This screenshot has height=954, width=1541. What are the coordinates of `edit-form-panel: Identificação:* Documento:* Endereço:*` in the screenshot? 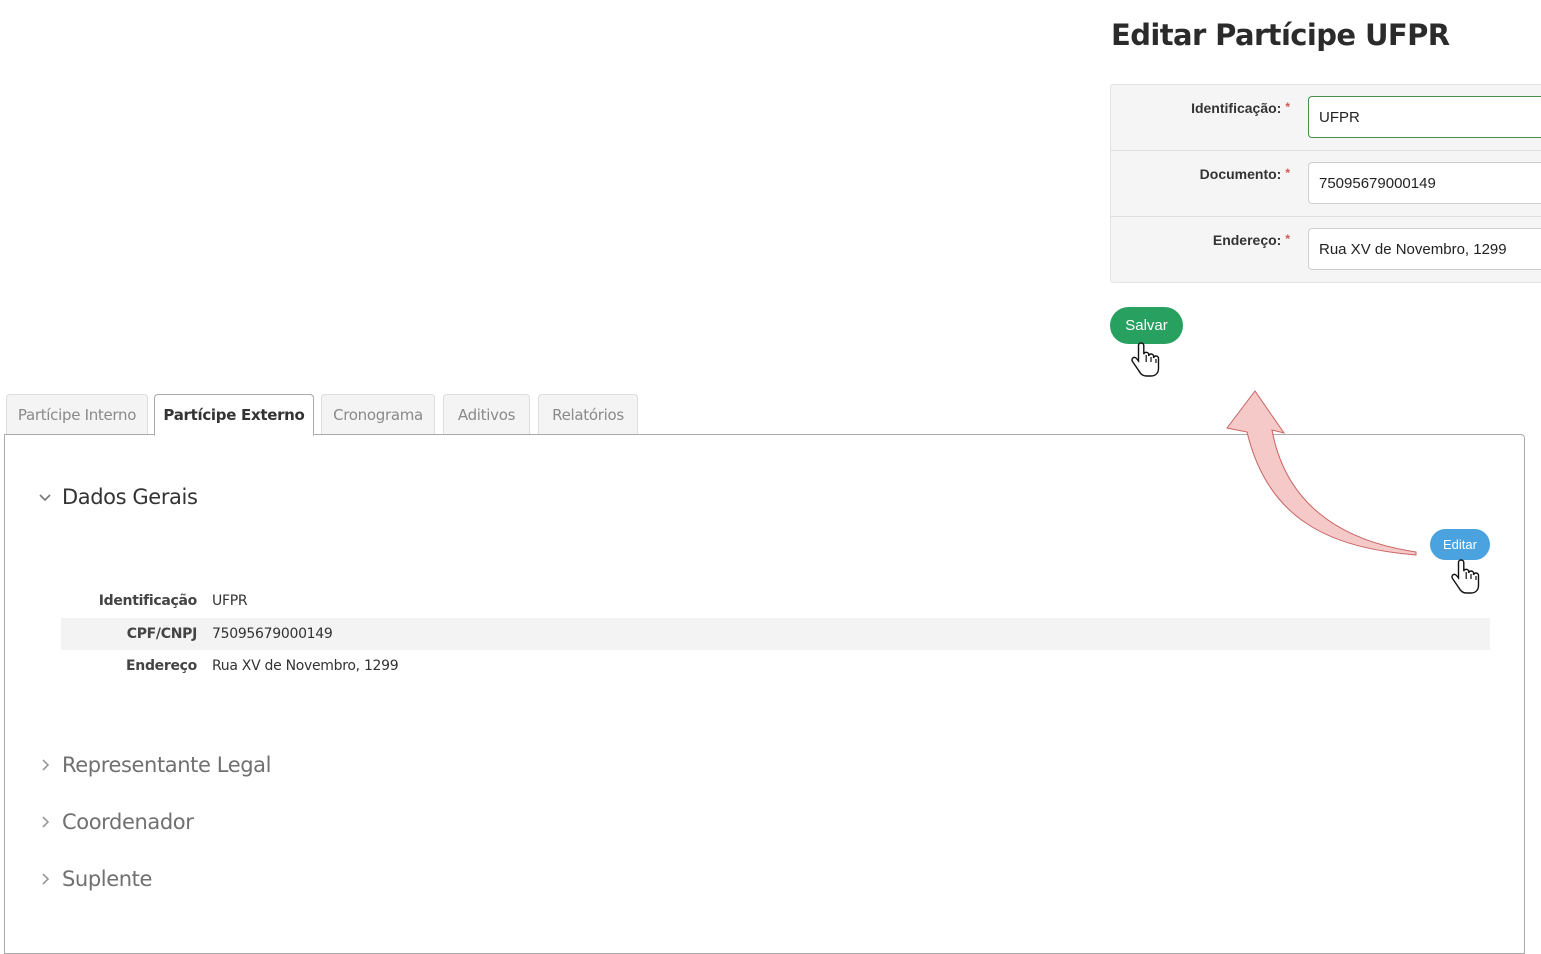 It's located at (1325, 183).